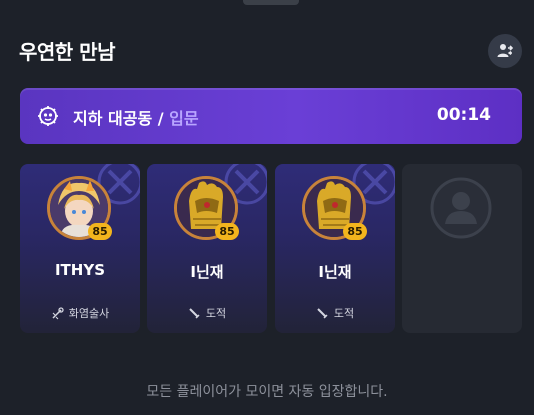  Describe the element at coordinates (267, 392) in the screenshot. I see `auto-enter-notice: 모든 플레이어가 모이면 자동 입장합니다.` at that location.